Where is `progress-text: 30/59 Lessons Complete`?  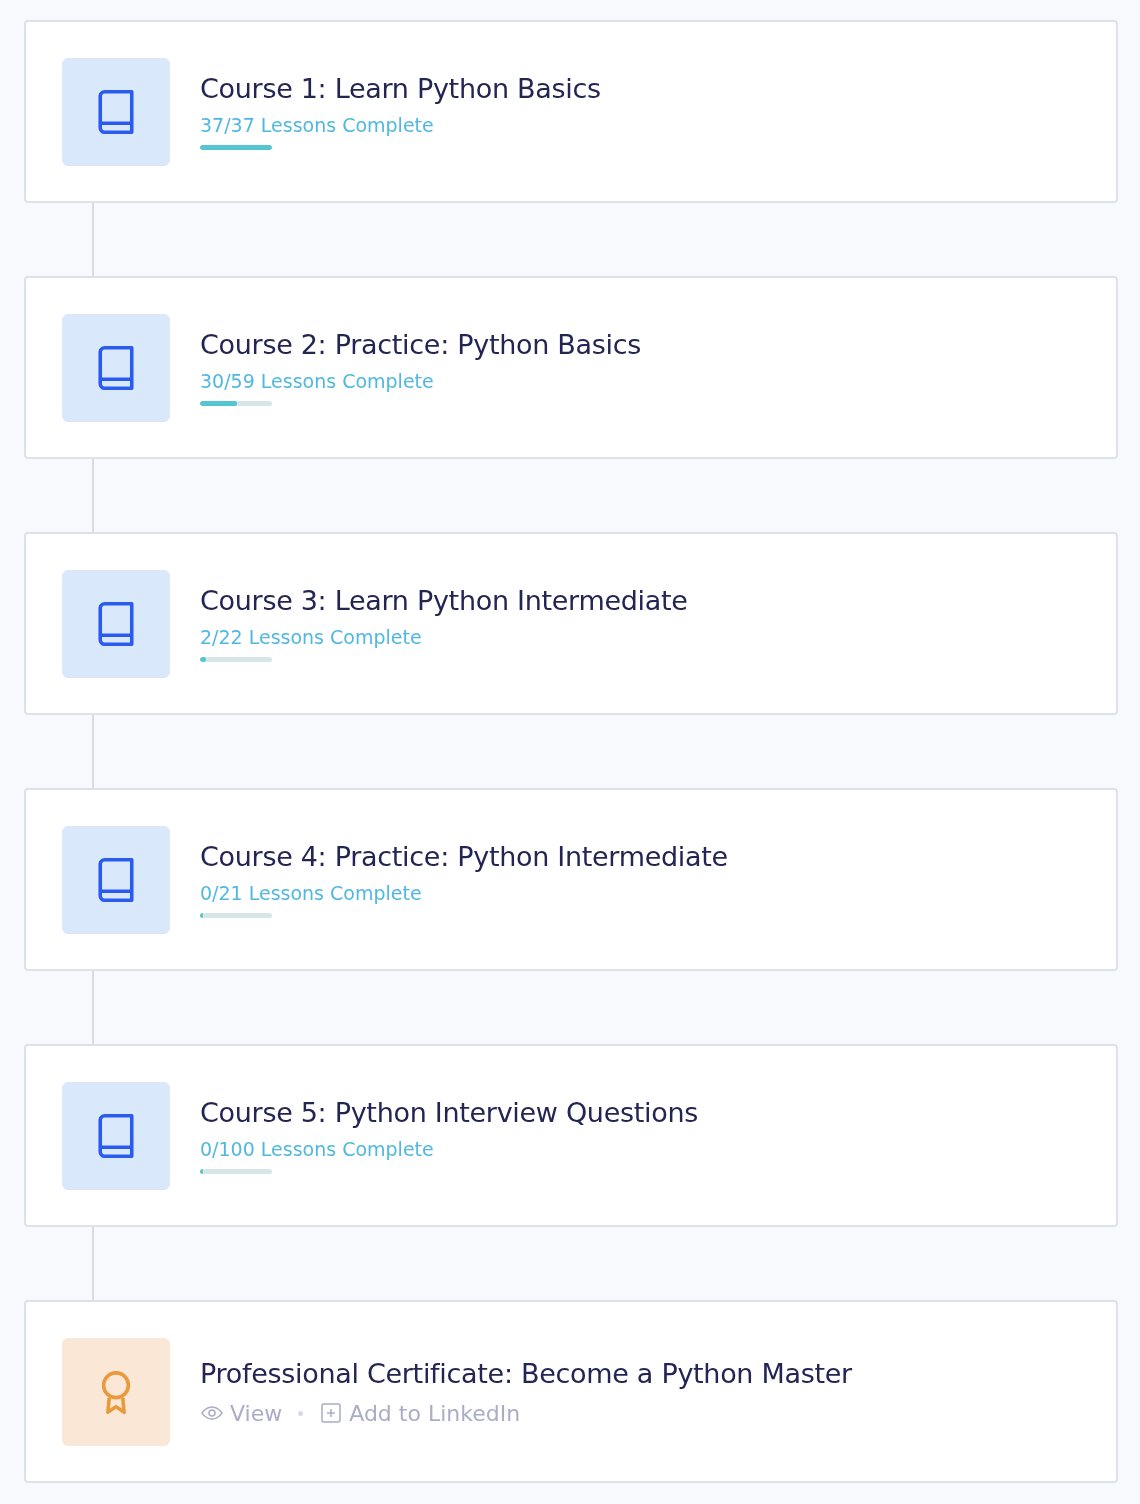
progress-text: 30/59 Lessons Complete is located at coordinates (317, 381).